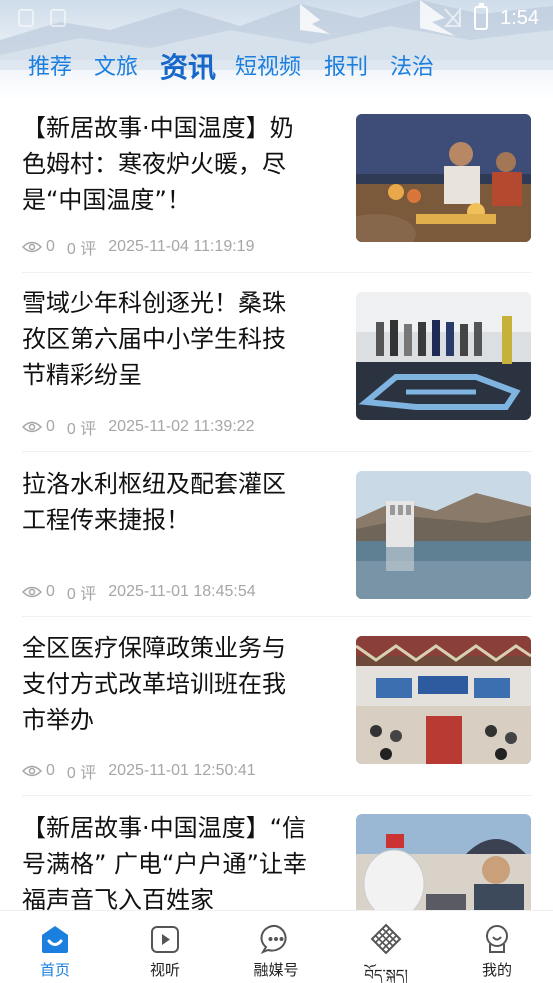  I want to click on news-title: 【新居故事·中国温度】奶 色姆村：寒夜炉火暖，尽 是“中国温度”！, so click(158, 164).